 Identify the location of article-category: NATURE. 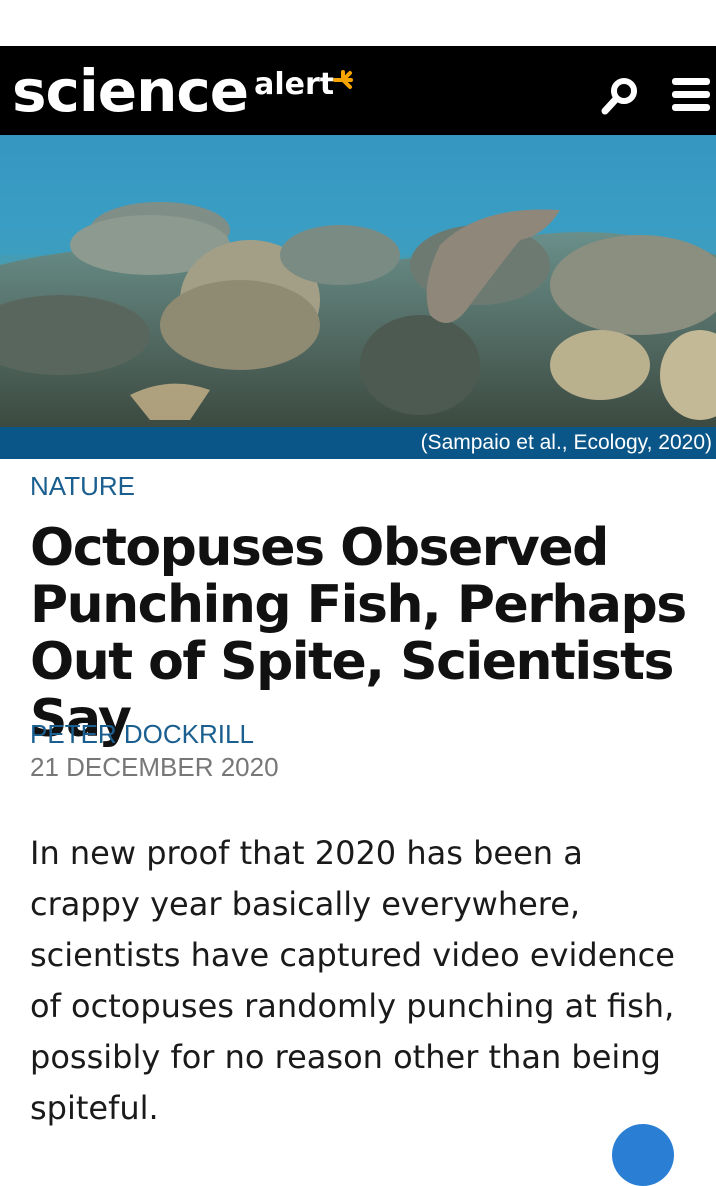
(82, 486).